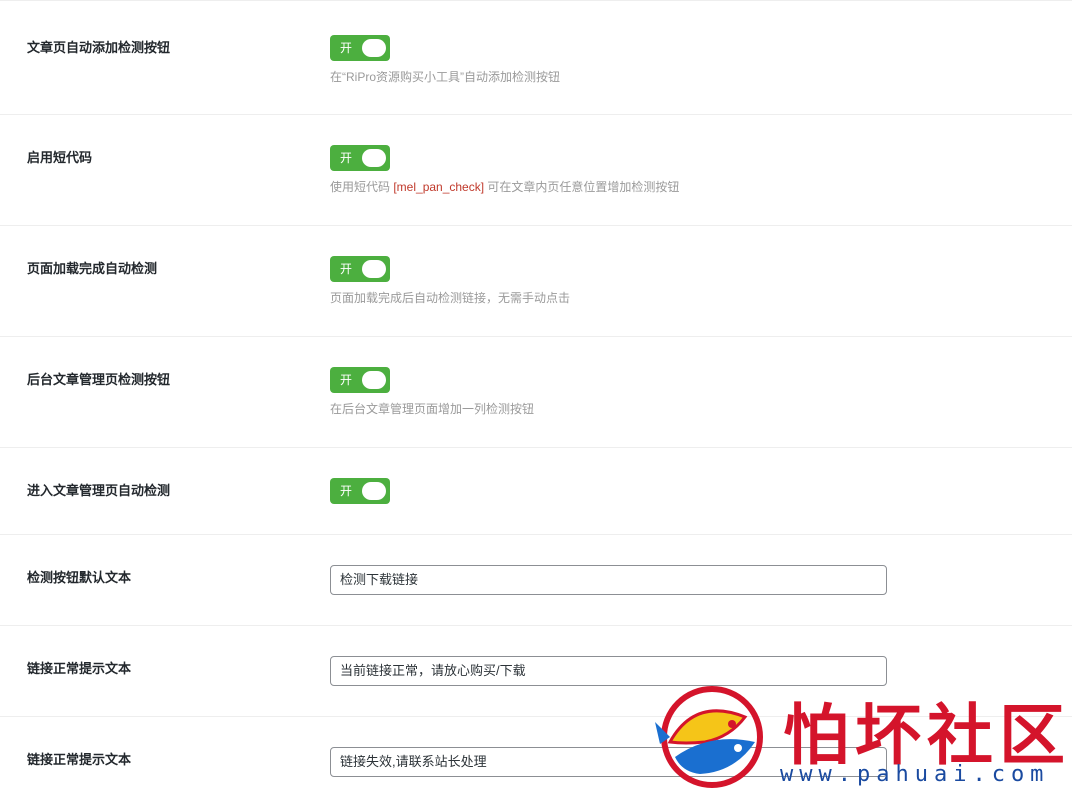  Describe the element at coordinates (99, 47) in the screenshot. I see `setting-label: 文章页自动添加检测按钮` at that location.